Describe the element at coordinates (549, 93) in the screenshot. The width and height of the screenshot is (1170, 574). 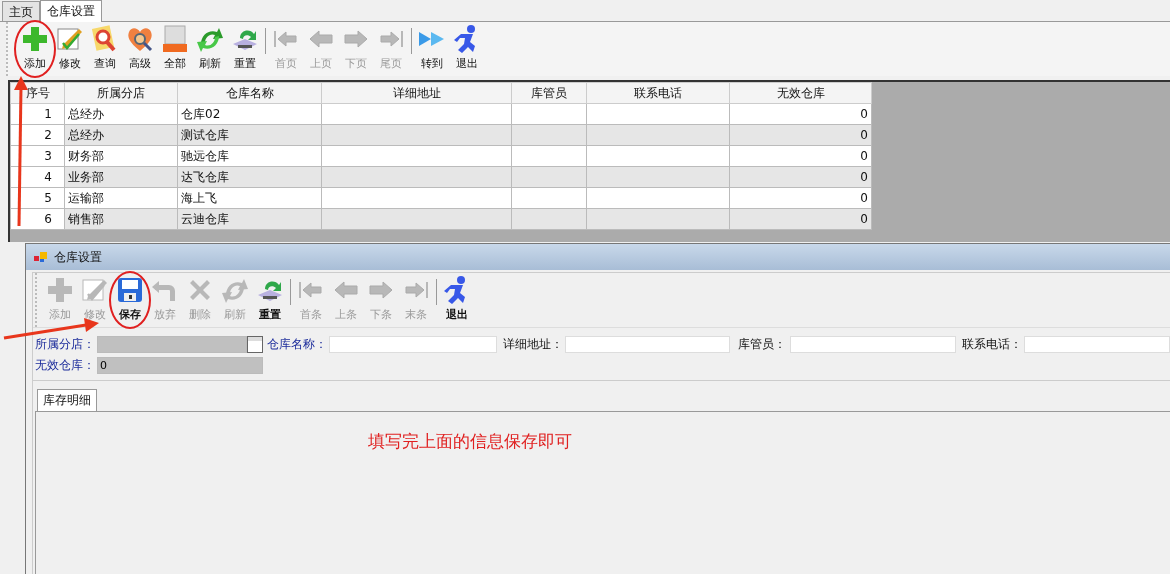
I see `column-header: 库管员` at that location.